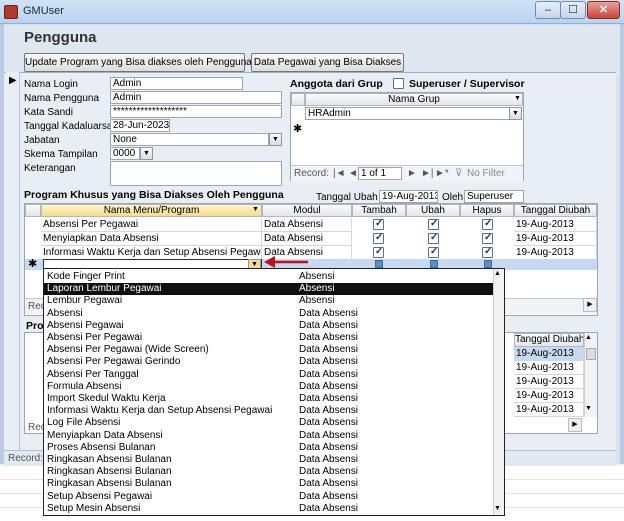 Image resolution: width=624 pixels, height=521 pixels. I want to click on tambah-new-checkbox, so click(379, 264).